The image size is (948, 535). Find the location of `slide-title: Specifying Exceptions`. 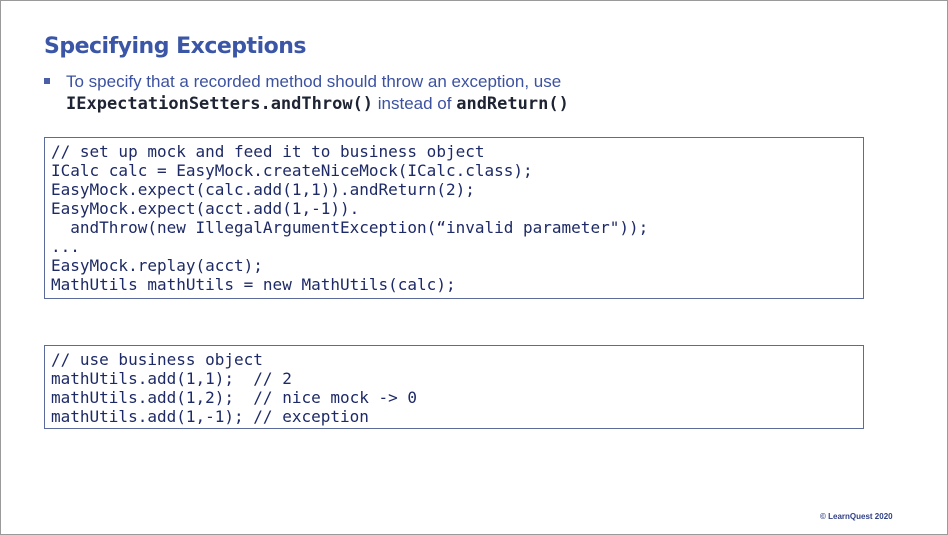

slide-title: Specifying Exceptions is located at coordinates (175, 46).